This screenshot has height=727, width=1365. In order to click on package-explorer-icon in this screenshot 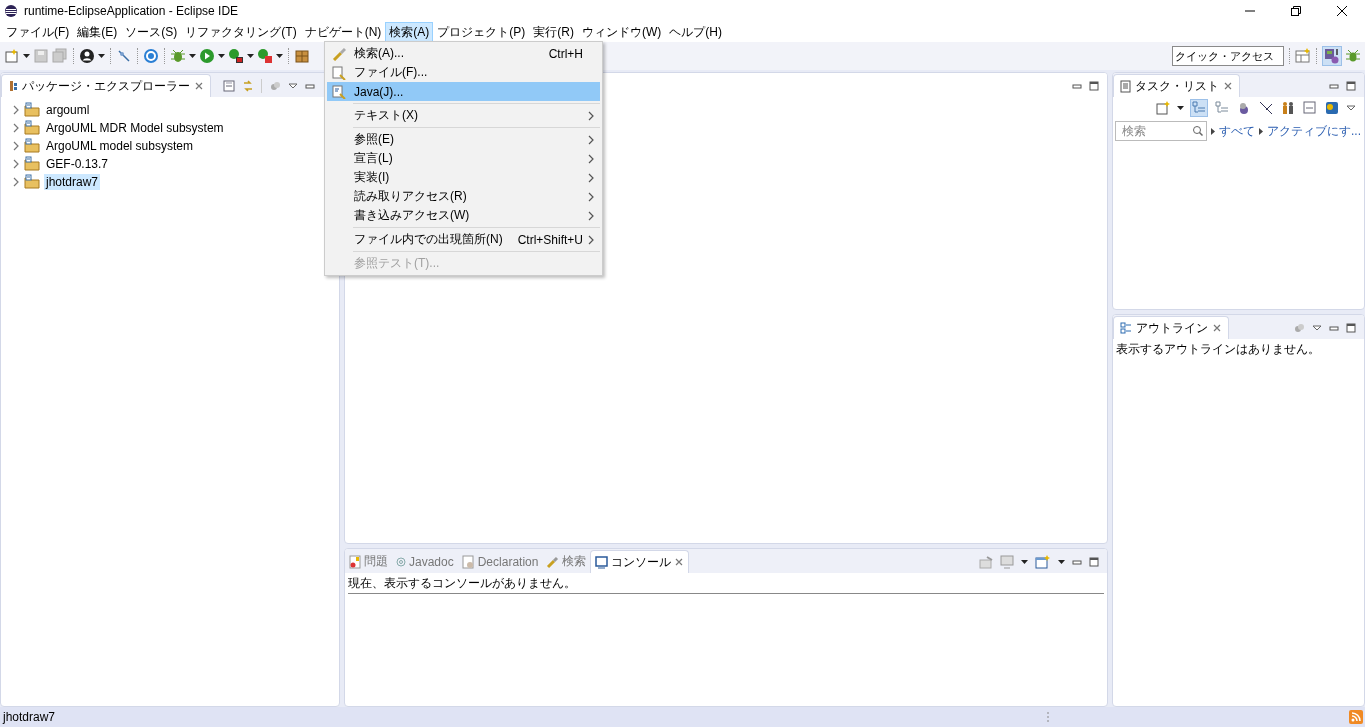, I will do `click(13, 86)`.